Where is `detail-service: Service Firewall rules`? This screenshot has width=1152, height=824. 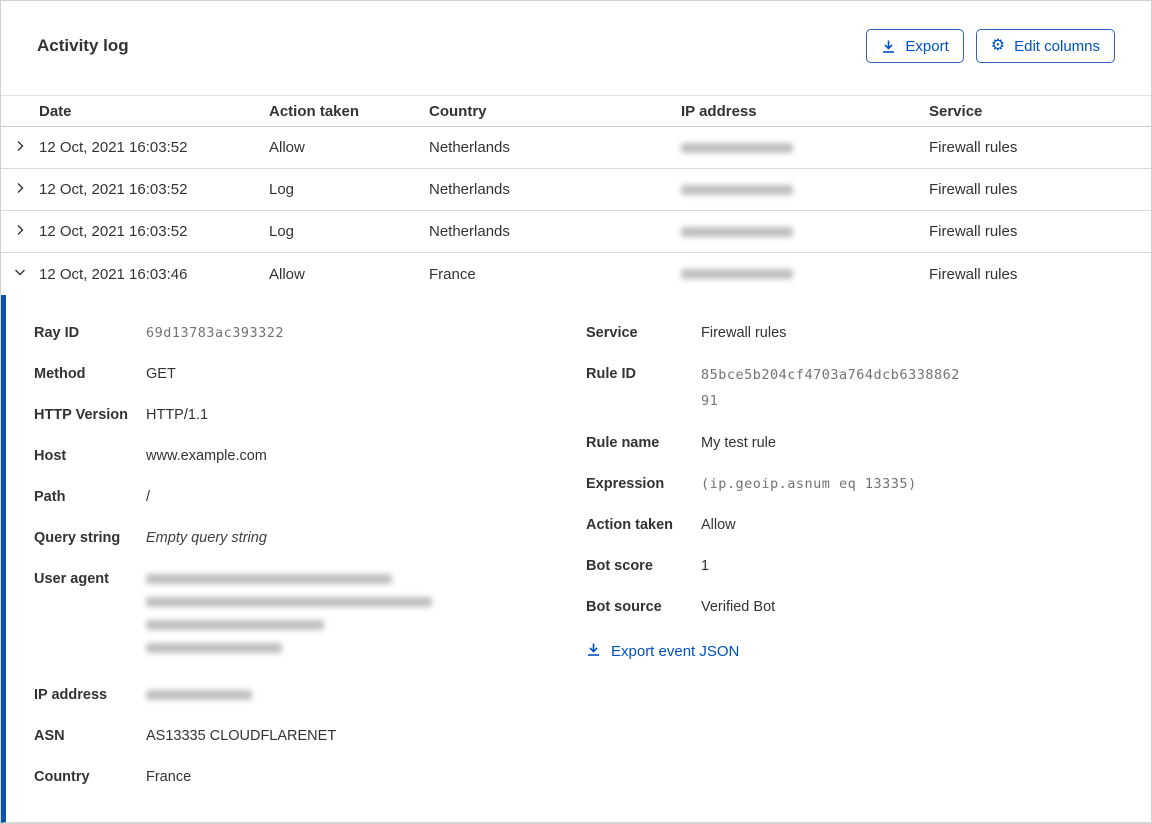
detail-service: Service Firewall rules is located at coordinates (853, 333).